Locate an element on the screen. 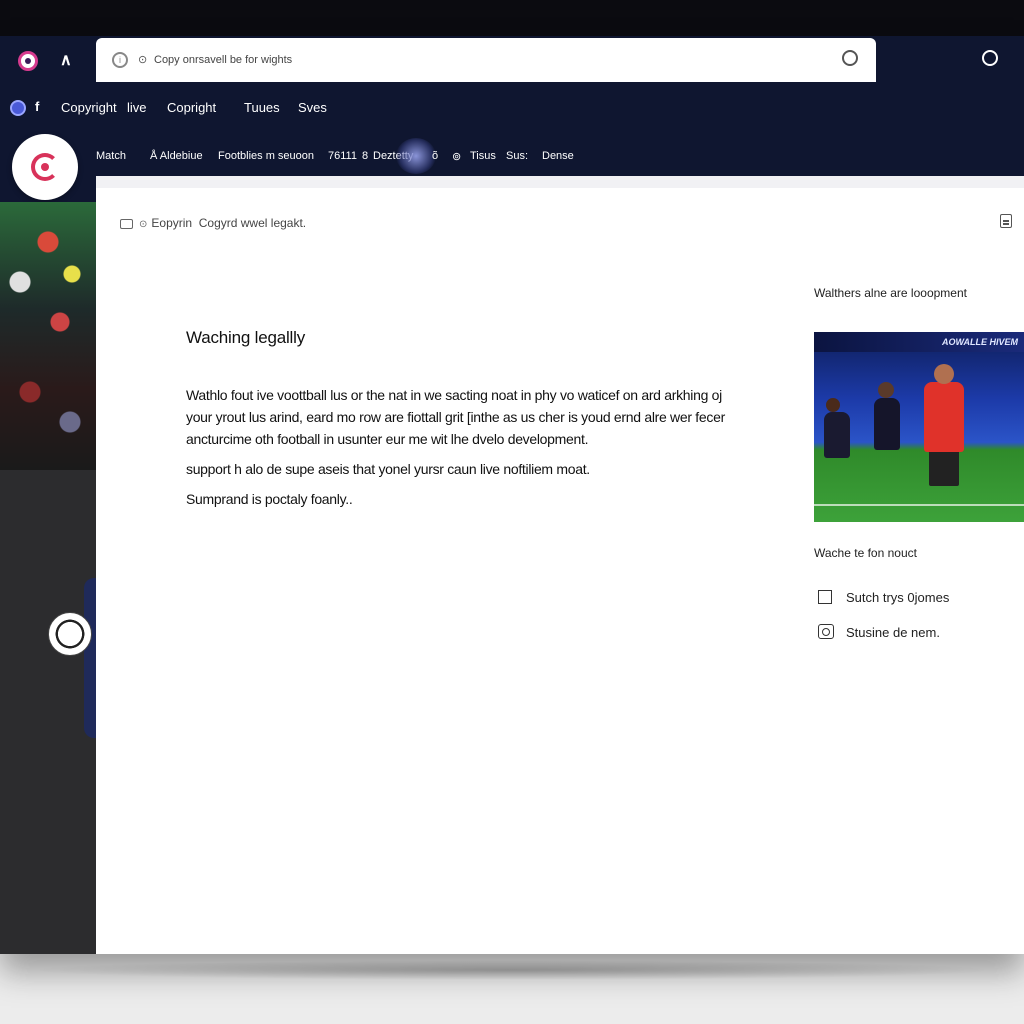  sidebar-link-1: Sutch trys 0jomes is located at coordinates (883, 597).